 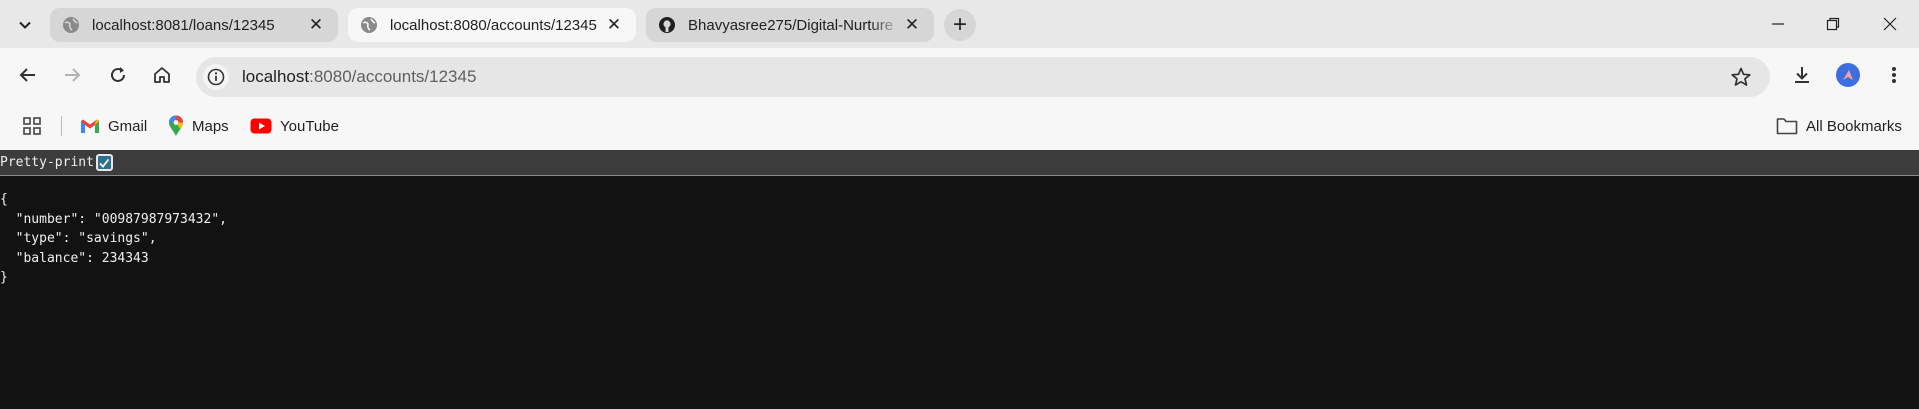 I want to click on bookmarks-bar: Gmail Maps YouTube All Bookmarks, so click(x=959, y=126).